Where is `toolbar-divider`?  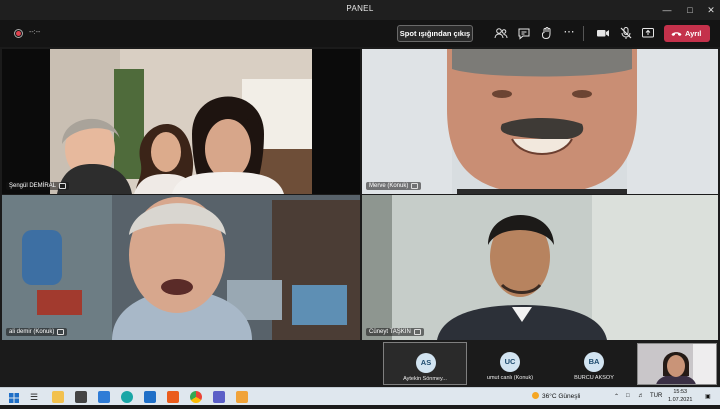
toolbar-divider is located at coordinates (583, 33).